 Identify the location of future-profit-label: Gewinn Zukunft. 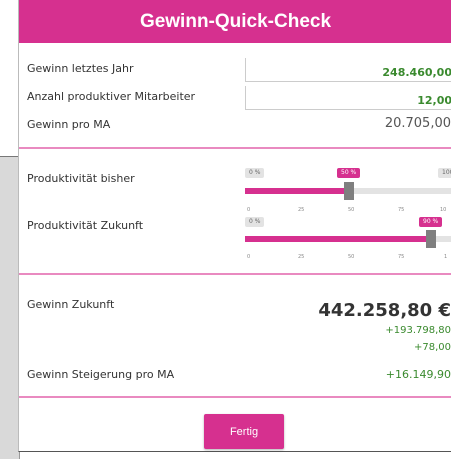
(71, 304).